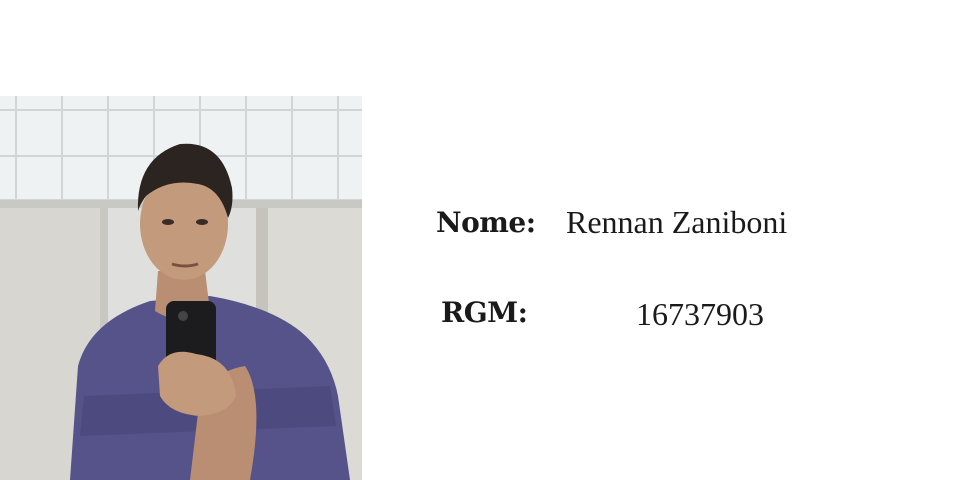  Describe the element at coordinates (700, 314) in the screenshot. I see `rgm-value: 16737903` at that location.